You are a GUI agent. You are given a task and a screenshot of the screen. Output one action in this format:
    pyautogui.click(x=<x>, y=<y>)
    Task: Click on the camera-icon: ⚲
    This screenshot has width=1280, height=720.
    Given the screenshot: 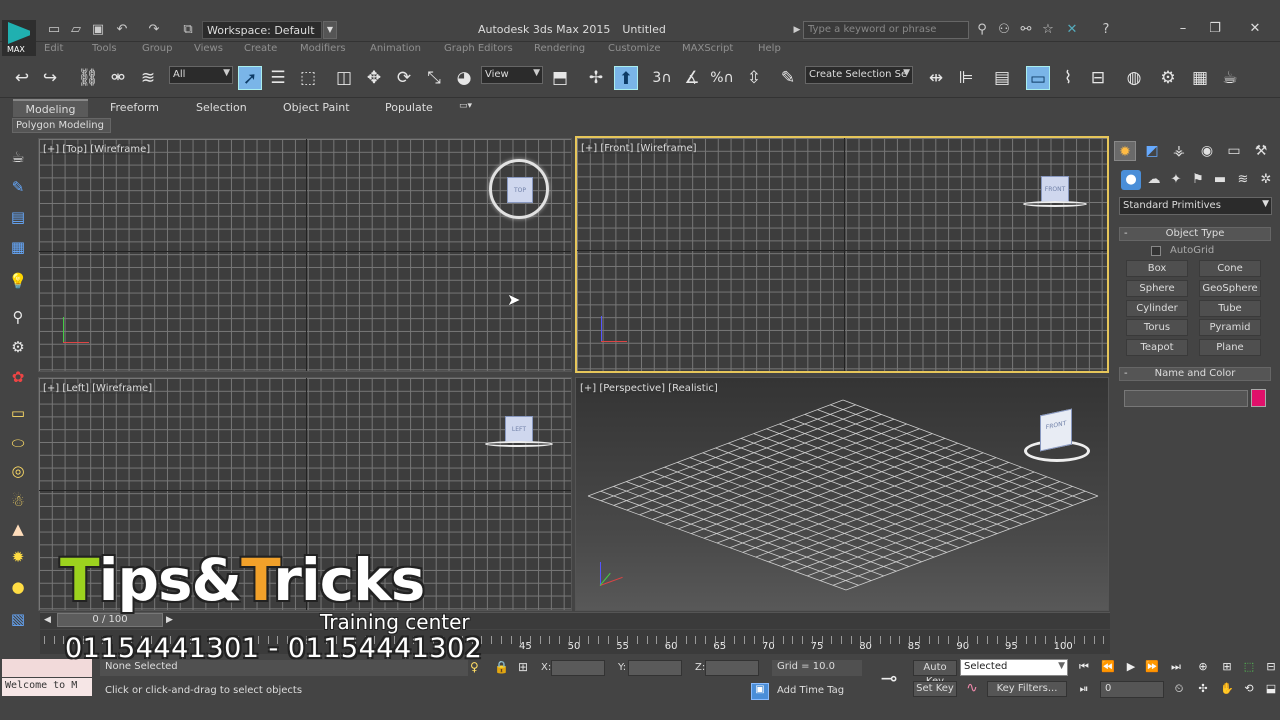 What is the action you would take?
    pyautogui.click(x=18, y=317)
    